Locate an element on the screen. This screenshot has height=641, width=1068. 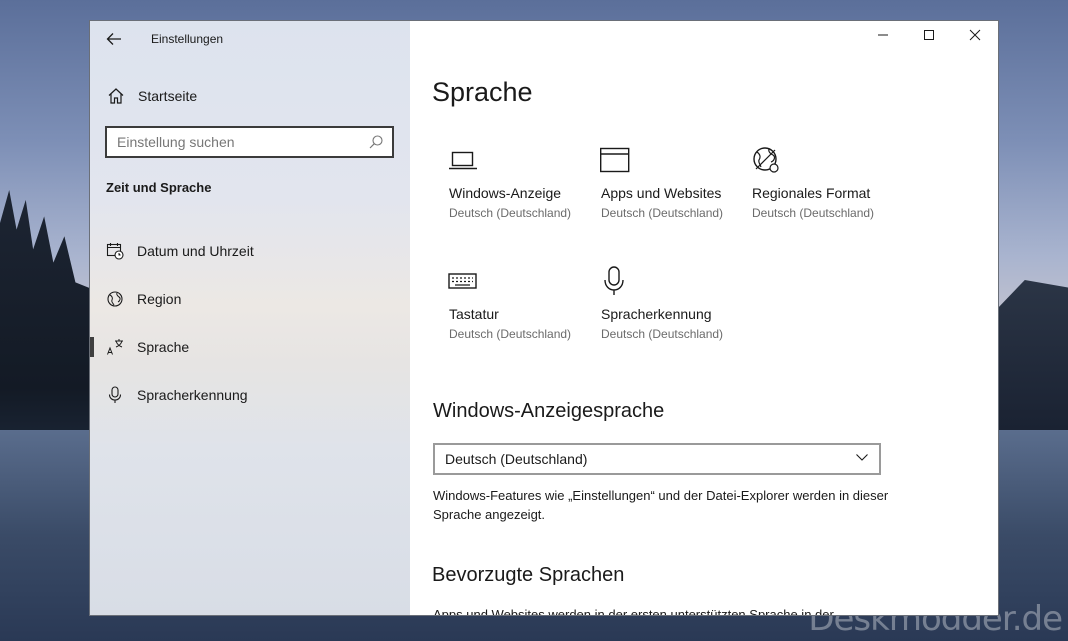
back-arrow-icon is located at coordinates (114, 39).